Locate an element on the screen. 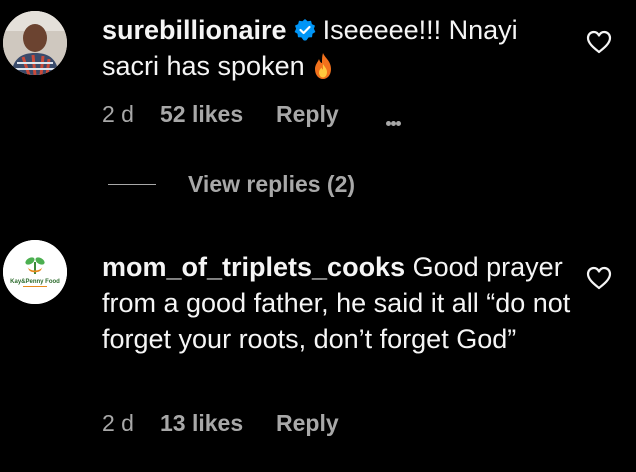 This screenshot has width=636, height=472. fire-icon is located at coordinates (322, 66).